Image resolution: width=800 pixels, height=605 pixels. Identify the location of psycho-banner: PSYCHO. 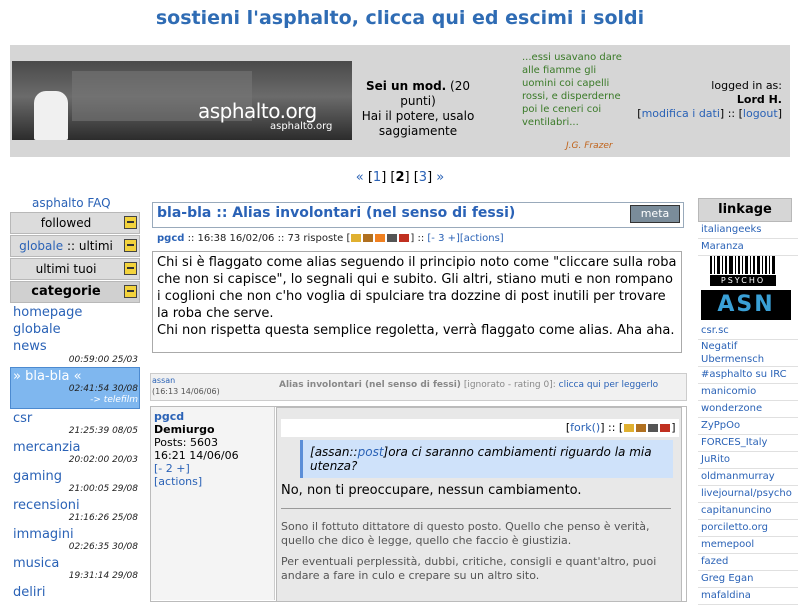
(742, 271).